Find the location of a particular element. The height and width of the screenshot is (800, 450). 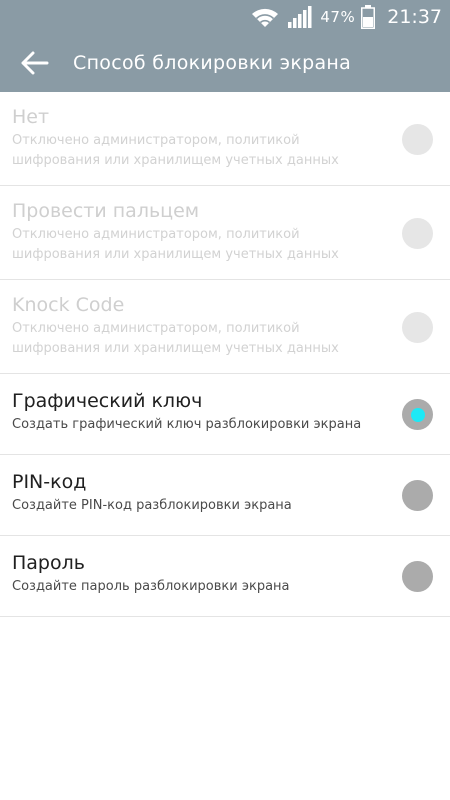

signal-icon is located at coordinates (300, 17).